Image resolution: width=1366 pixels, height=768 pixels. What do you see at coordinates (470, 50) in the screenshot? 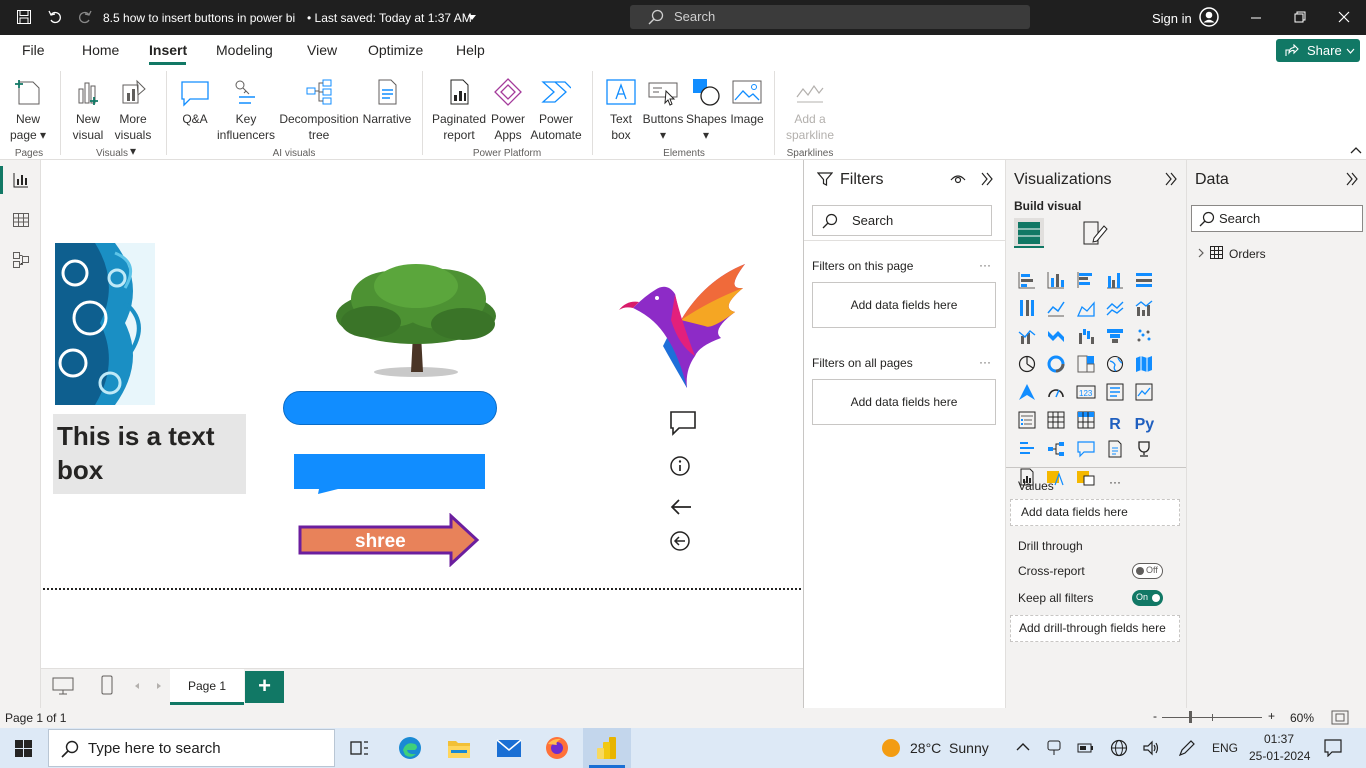
I see `menu-help: Help` at bounding box center [470, 50].